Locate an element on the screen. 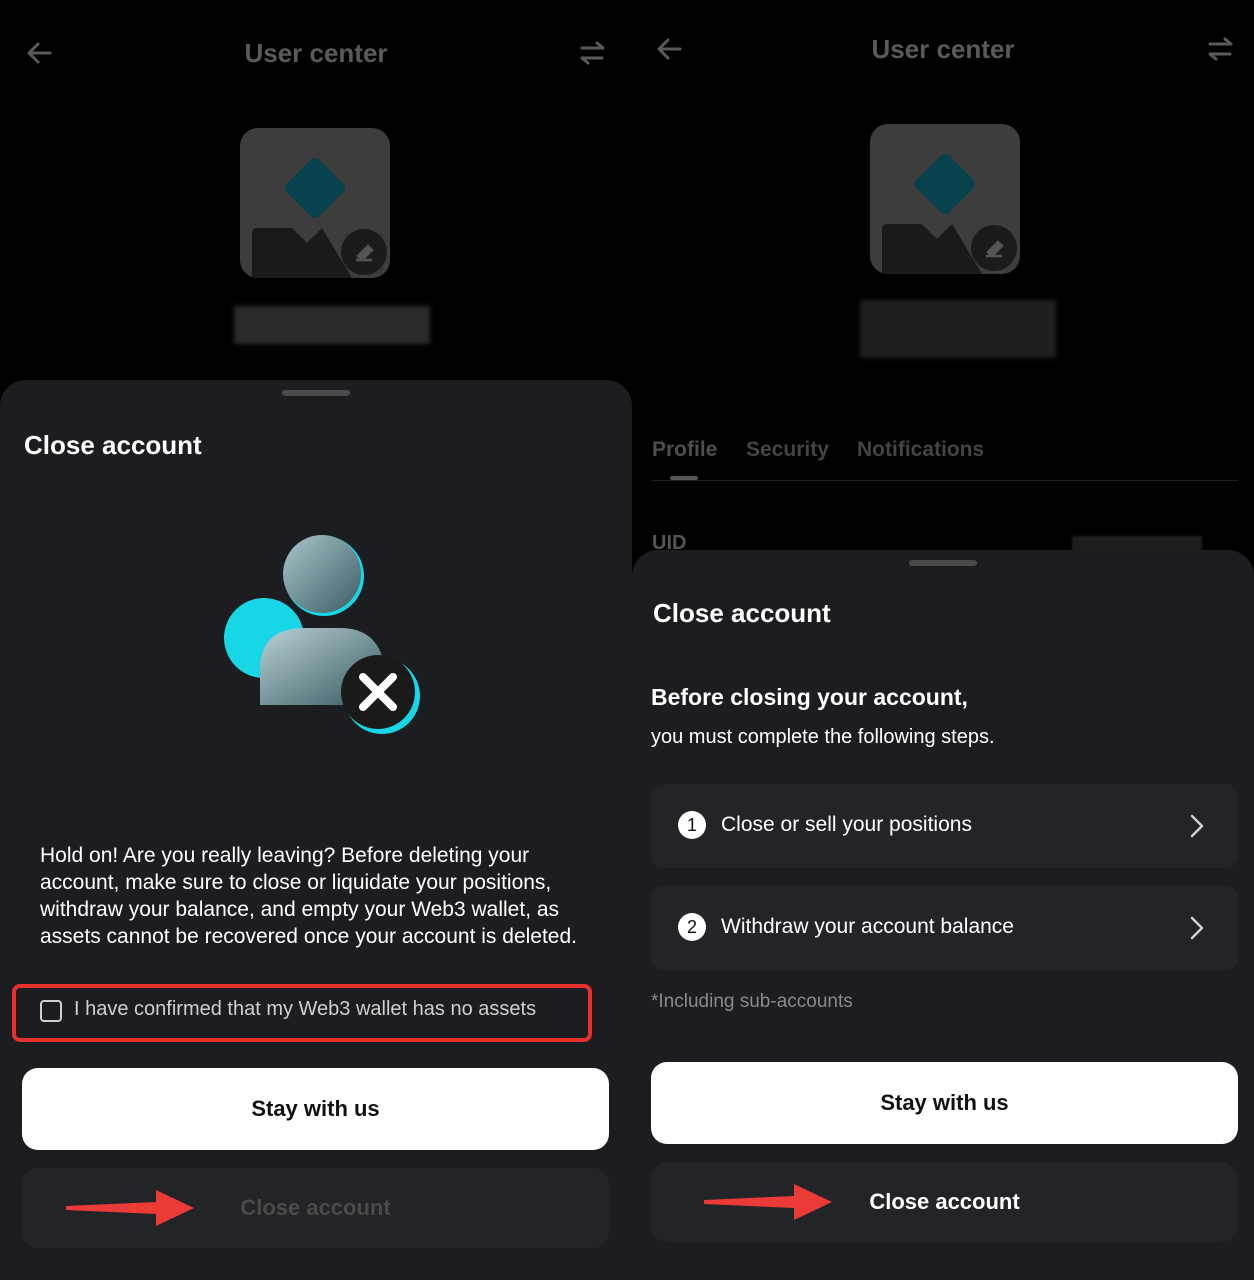 The height and width of the screenshot is (1280, 1254). tab-notifications: Notifications is located at coordinates (920, 450).